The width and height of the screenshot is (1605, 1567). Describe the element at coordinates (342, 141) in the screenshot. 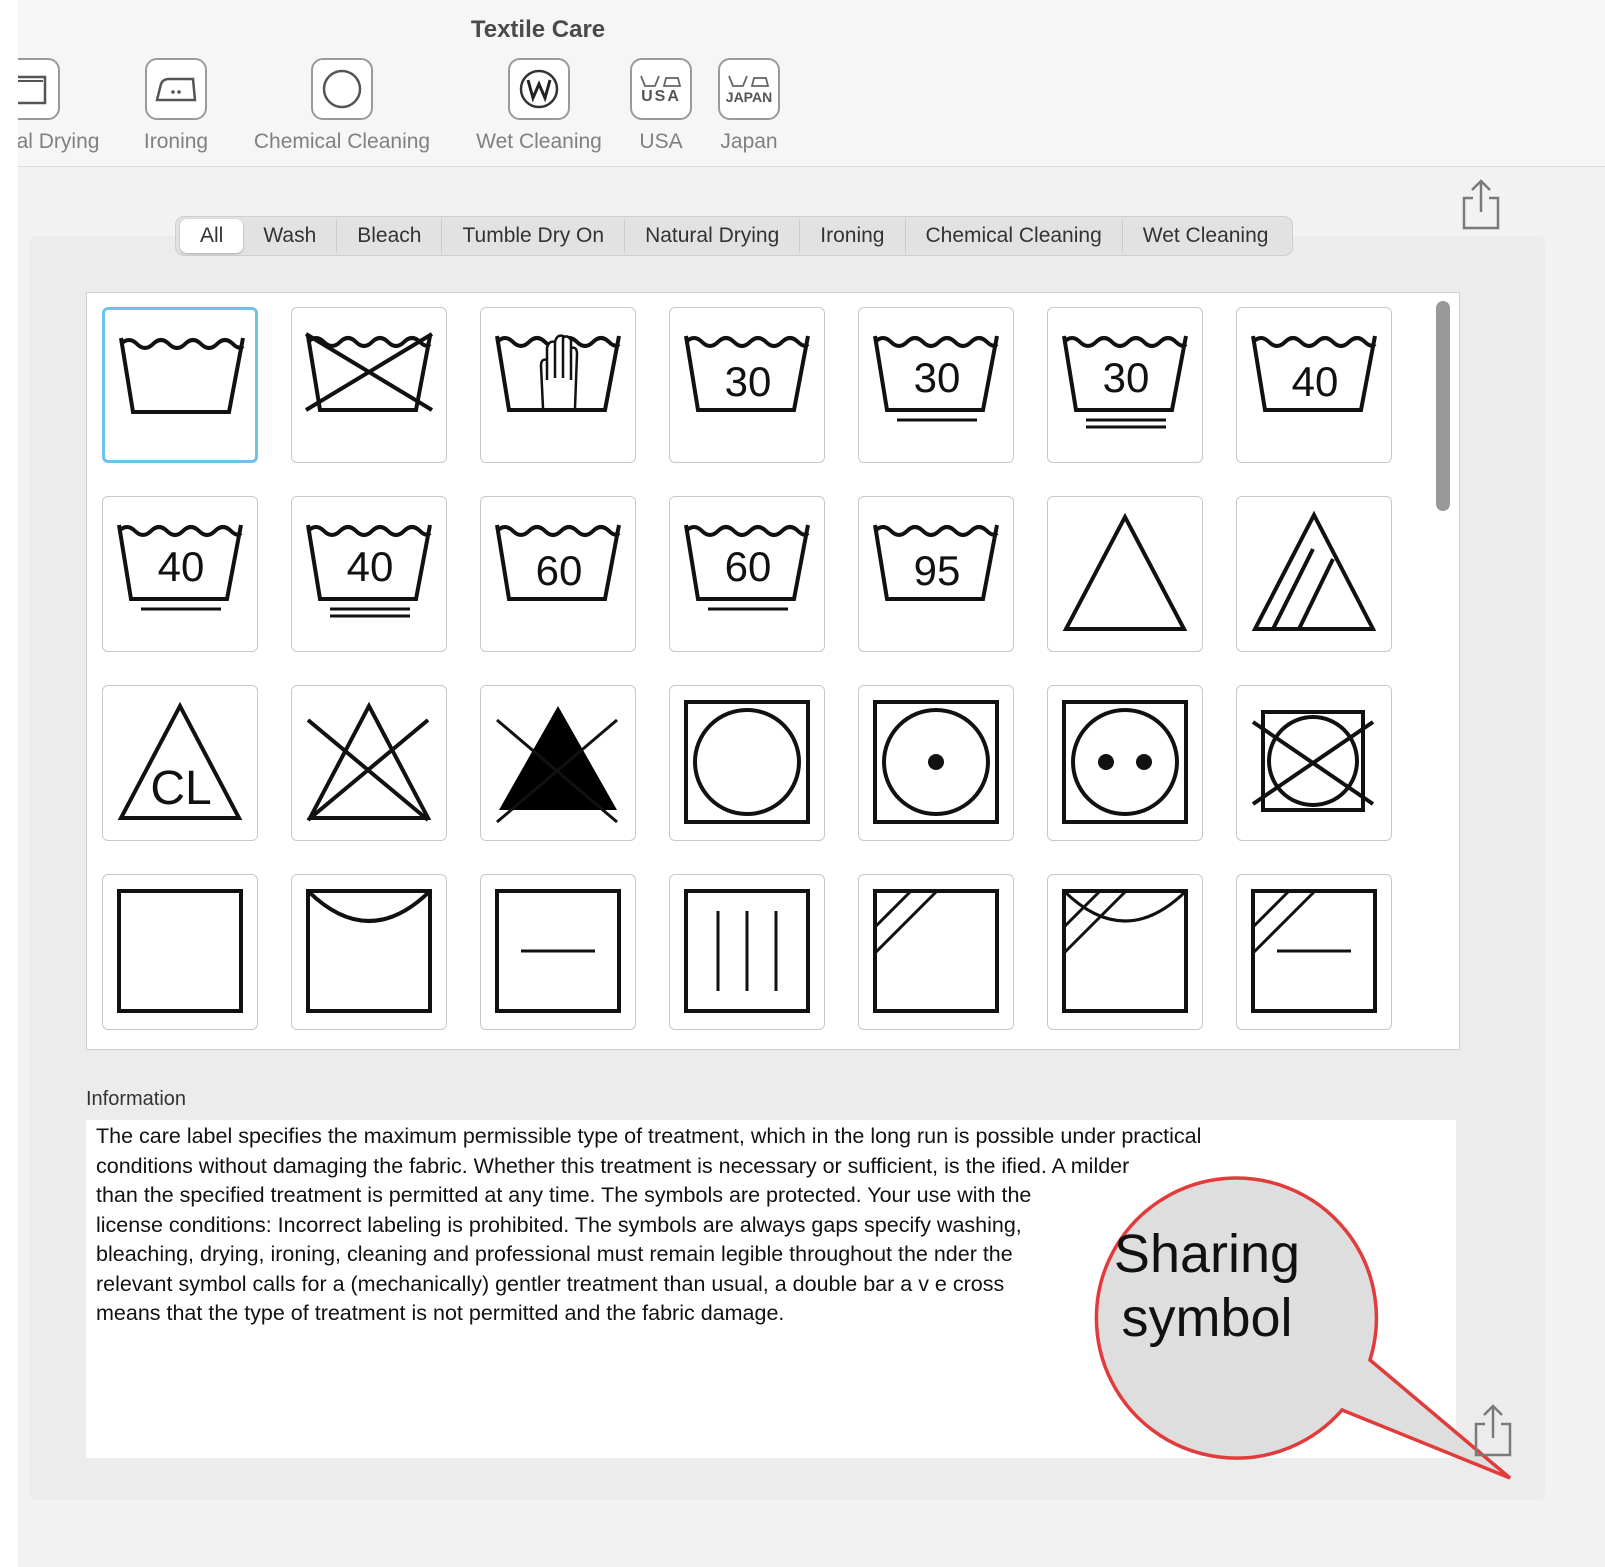

I see `toolbar-label: Chemical Cleaning` at that location.